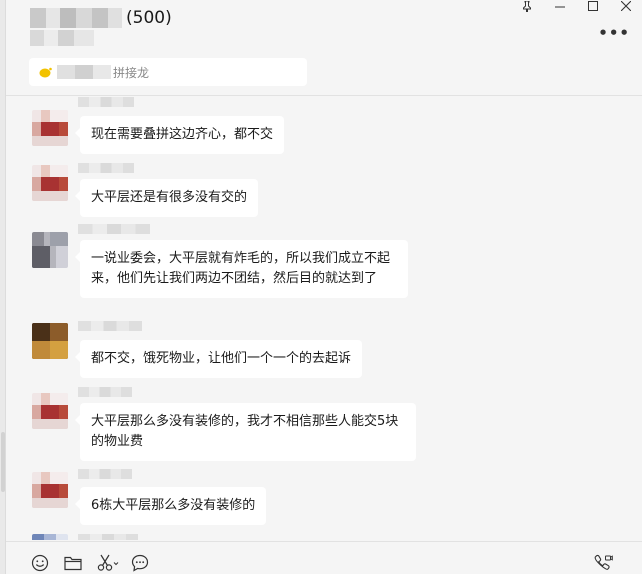  What do you see at coordinates (149, 18) in the screenshot?
I see `member-count: (500)` at bounding box center [149, 18].